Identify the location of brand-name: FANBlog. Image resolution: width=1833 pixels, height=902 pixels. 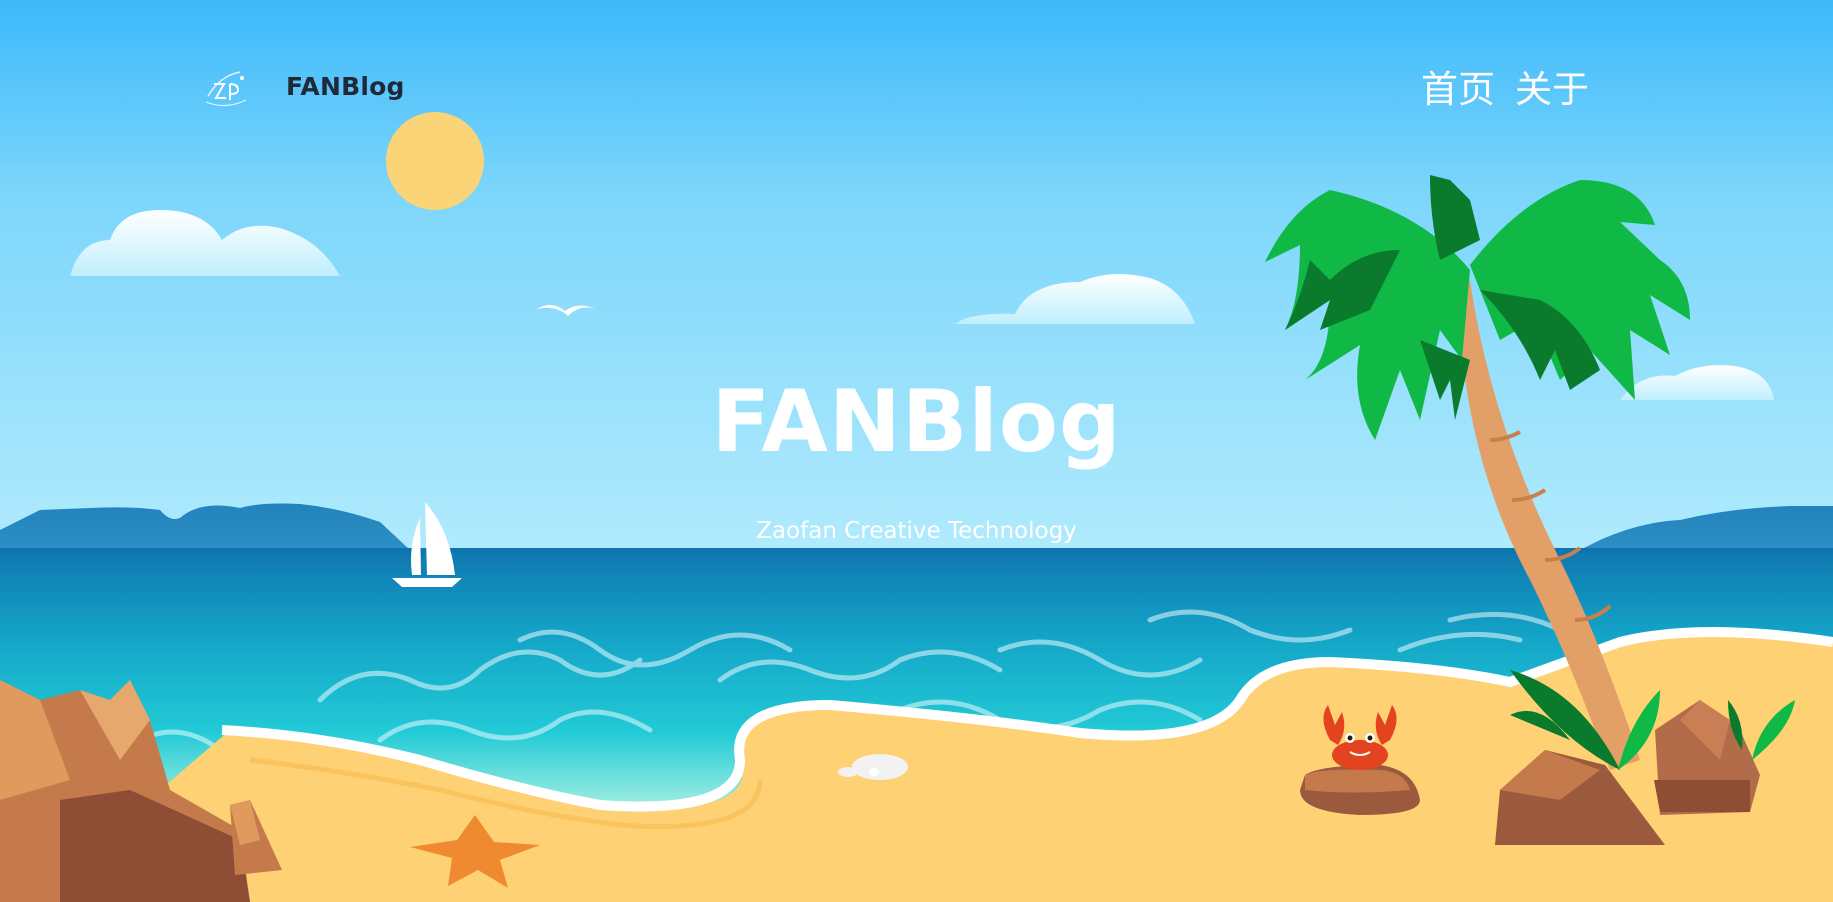
(345, 86).